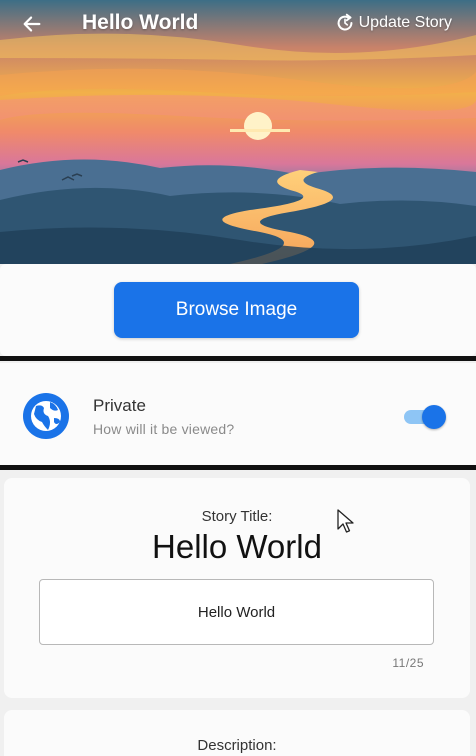  What do you see at coordinates (408, 663) in the screenshot?
I see `character-counter: 11/25` at bounding box center [408, 663].